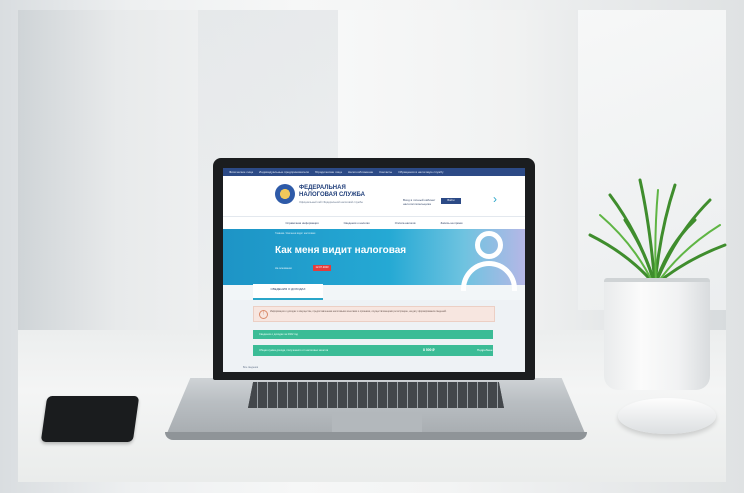 This screenshot has width=744, height=493. Describe the element at coordinates (360, 172) in the screenshot. I see `topbar-item: Налогообложение` at that location.